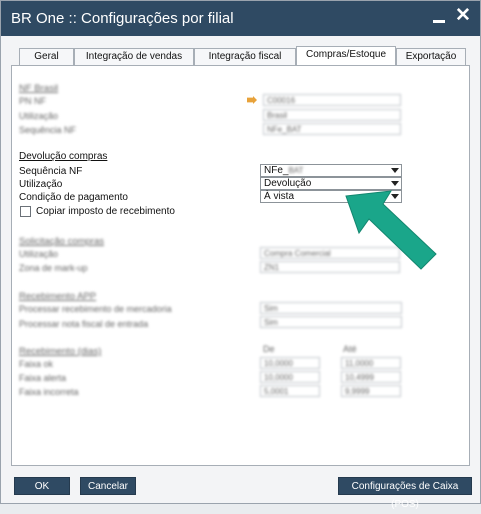 This screenshot has width=481, height=514. Describe the element at coordinates (32, 101) in the screenshot. I see `blurred-label: PN NF` at that location.